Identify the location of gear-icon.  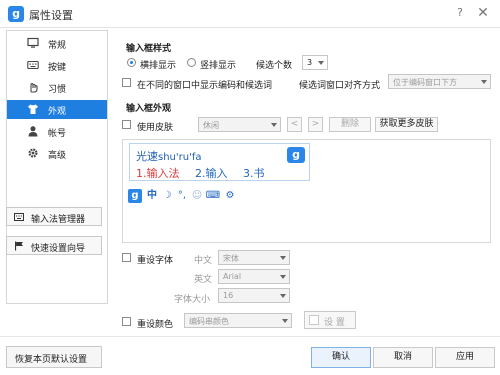
(33, 153).